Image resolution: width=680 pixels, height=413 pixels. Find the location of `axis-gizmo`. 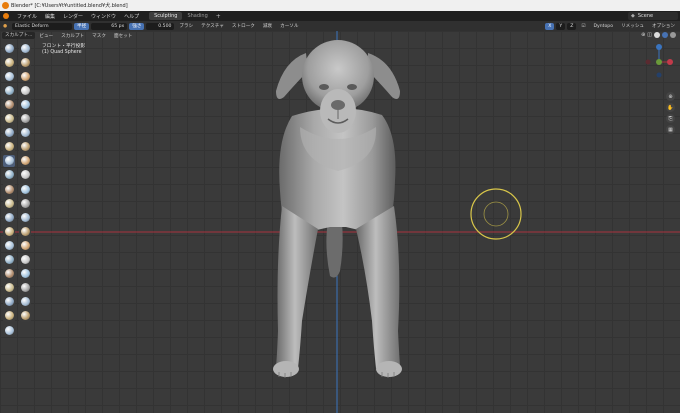

axis-gizmo is located at coordinates (659, 62).